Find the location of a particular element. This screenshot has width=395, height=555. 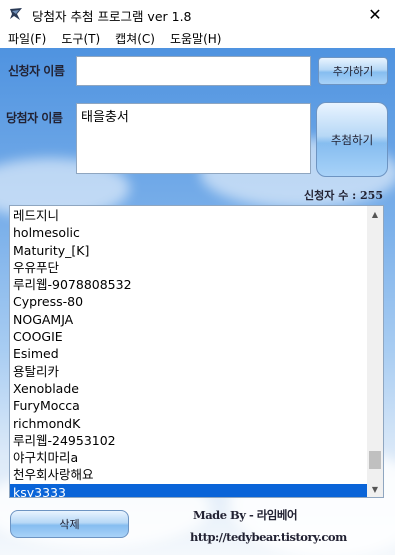

delete-button-label: 삭제 is located at coordinates (69, 524).